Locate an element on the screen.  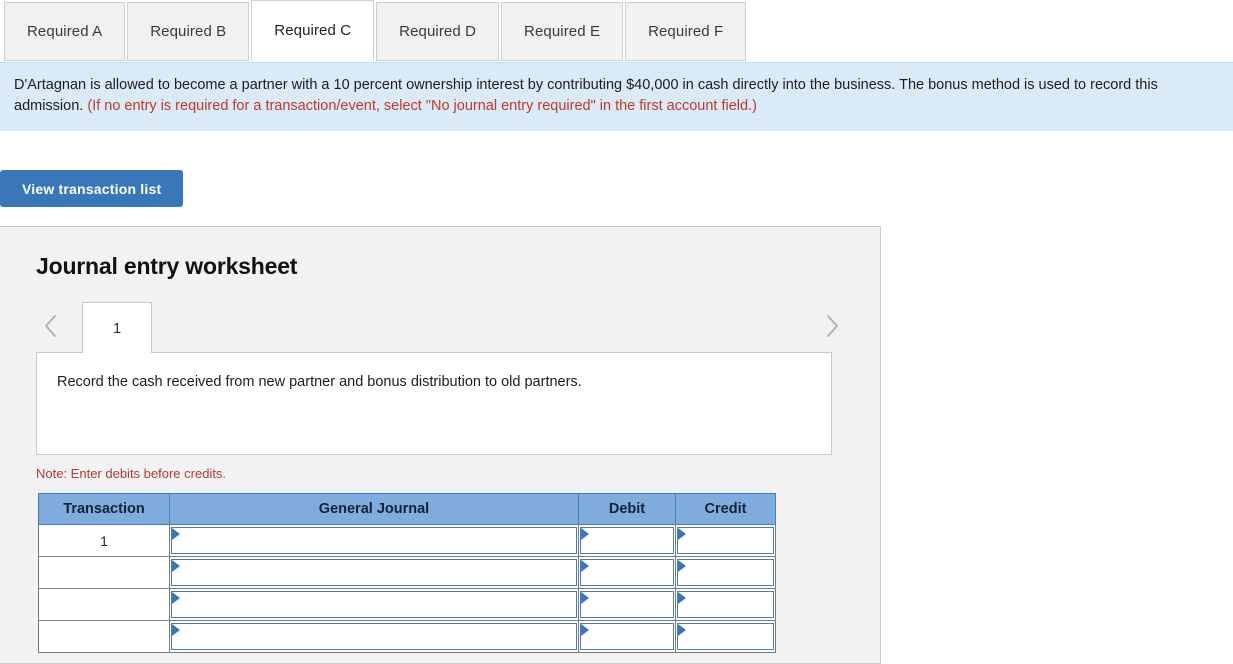
column-header-transaction: Transaction is located at coordinates (104, 509).